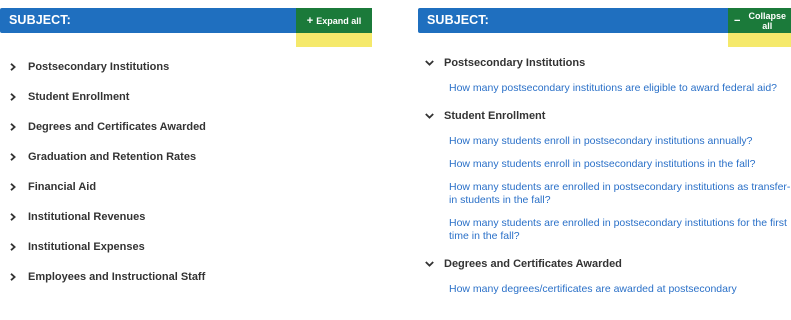 This screenshot has width=791, height=320. Describe the element at coordinates (117, 127) in the screenshot. I see `subject-item-label: Degrees and Certificates Awarded` at that location.